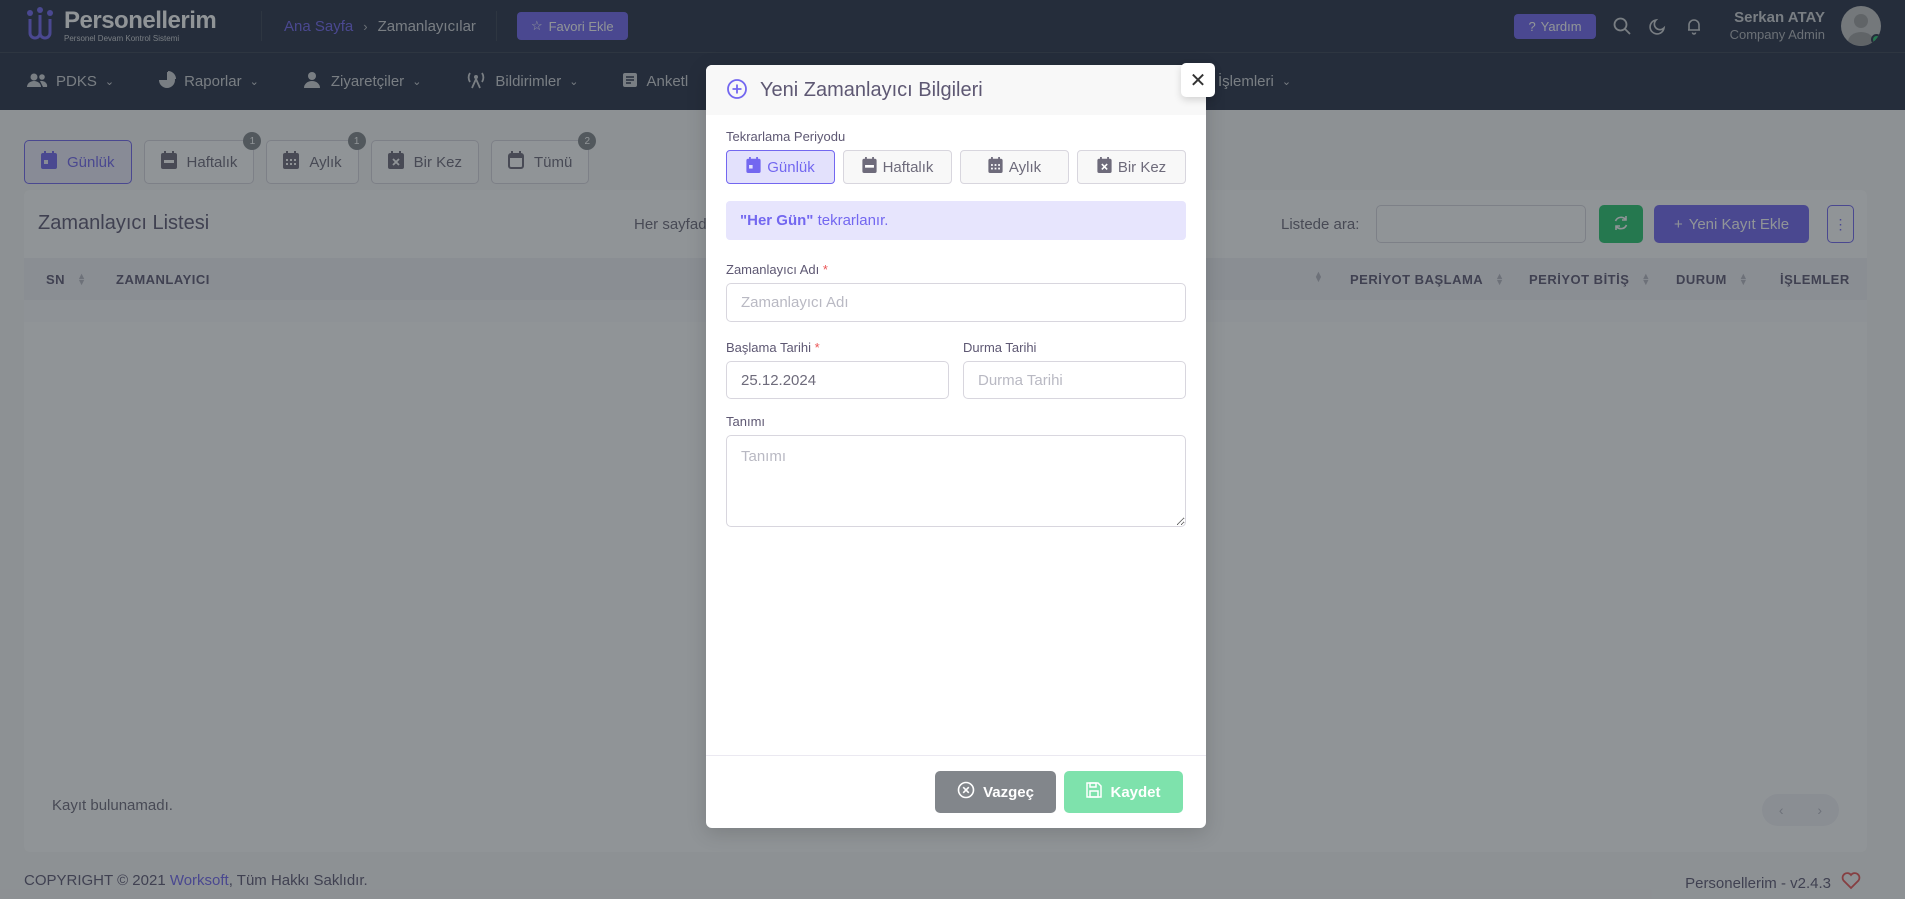 The height and width of the screenshot is (899, 1905). Describe the element at coordinates (908, 167) in the screenshot. I see `period-label-text: Haftalık` at that location.